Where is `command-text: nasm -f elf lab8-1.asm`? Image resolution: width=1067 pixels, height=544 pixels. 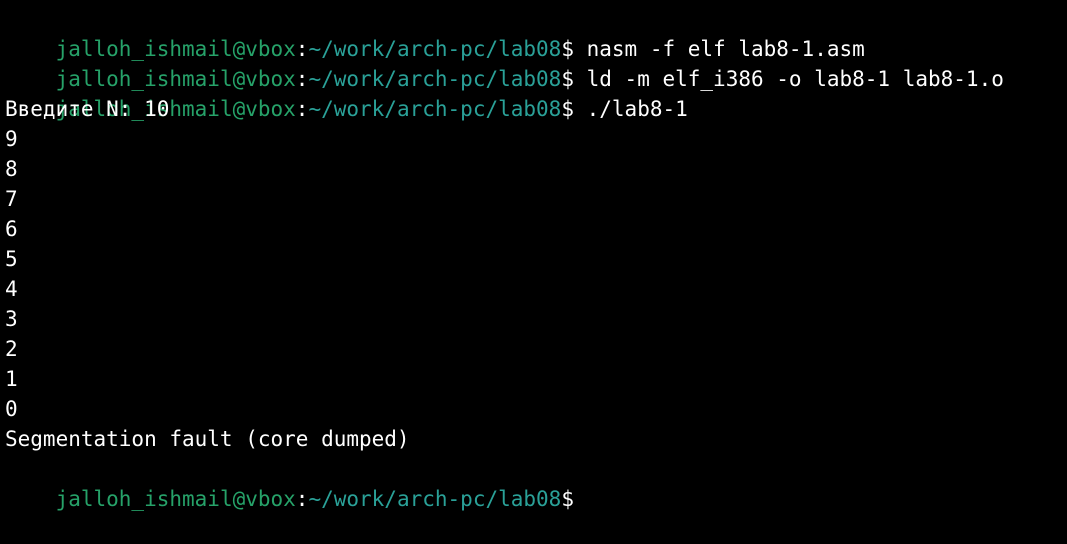
command-text: nasm -f elf lab8-1.asm is located at coordinates (719, 49).